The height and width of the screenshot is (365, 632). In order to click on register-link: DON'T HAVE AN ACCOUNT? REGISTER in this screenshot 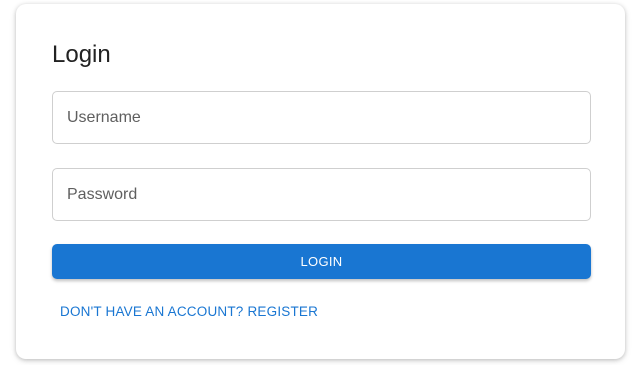, I will do `click(189, 311)`.